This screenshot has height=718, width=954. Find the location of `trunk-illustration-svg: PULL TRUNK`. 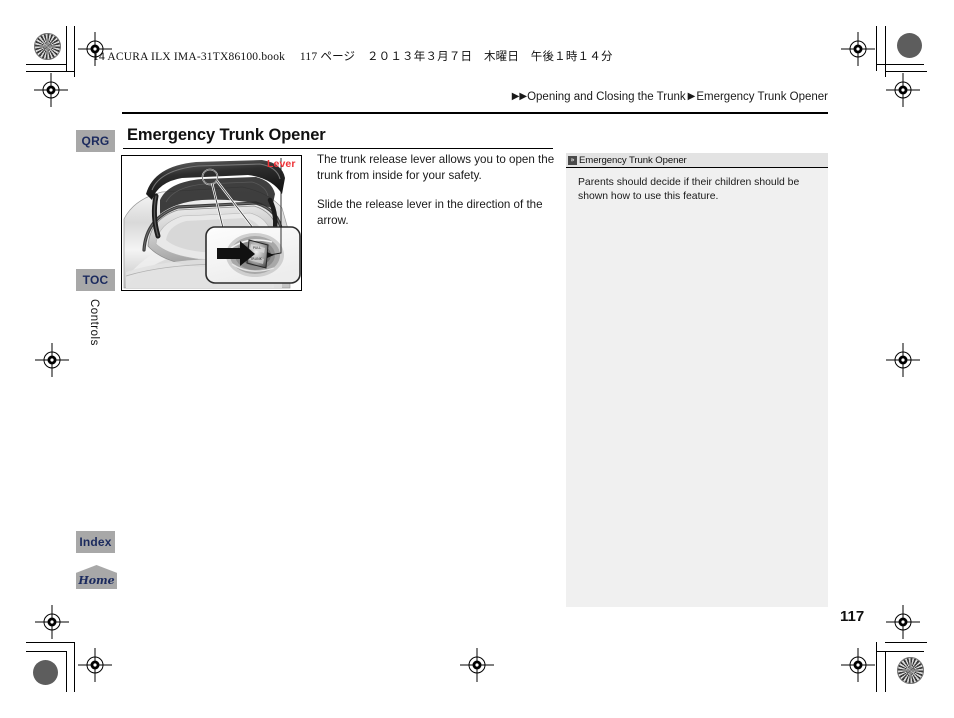

trunk-illustration-svg: PULL TRUNK is located at coordinates (211, 223).